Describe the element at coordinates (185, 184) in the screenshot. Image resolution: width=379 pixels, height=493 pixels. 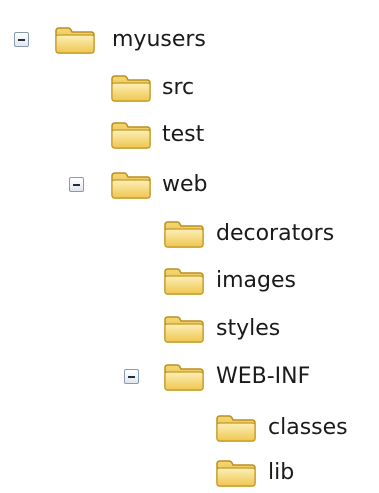
I see `node-label-web: web` at that location.